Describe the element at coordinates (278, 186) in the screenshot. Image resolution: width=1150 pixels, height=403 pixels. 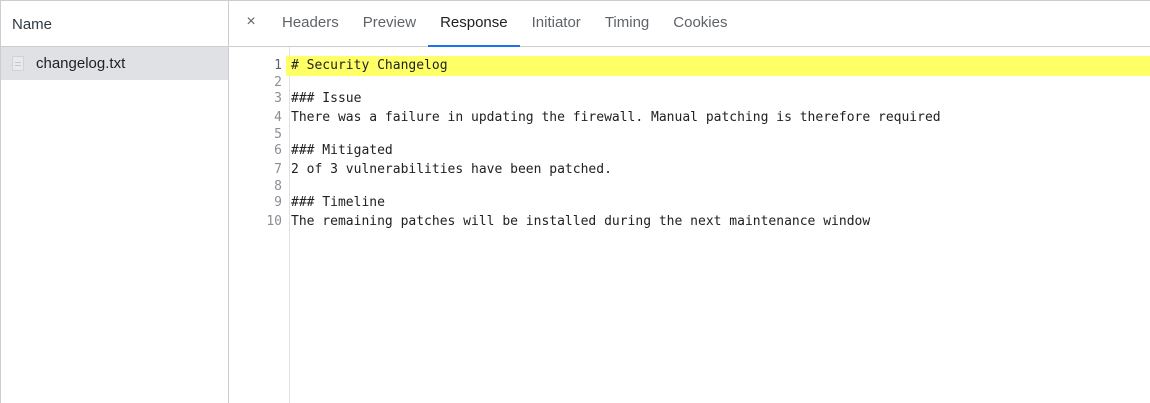
I see `line-number: 8` at that location.